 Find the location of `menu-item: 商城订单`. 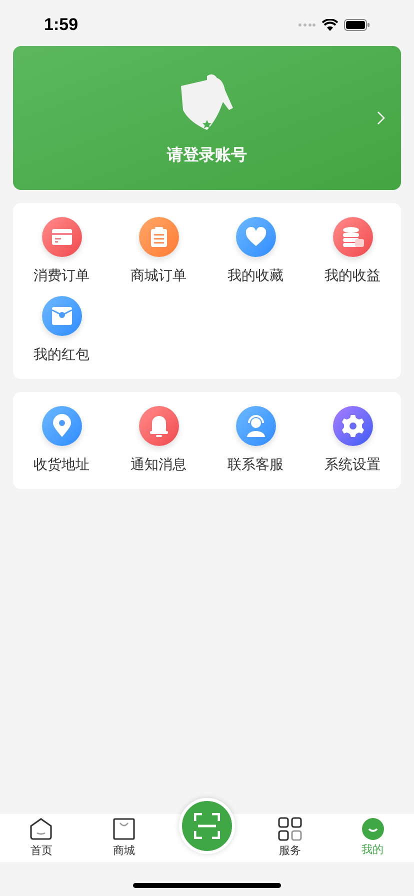

menu-item: 商城订单 is located at coordinates (158, 251).